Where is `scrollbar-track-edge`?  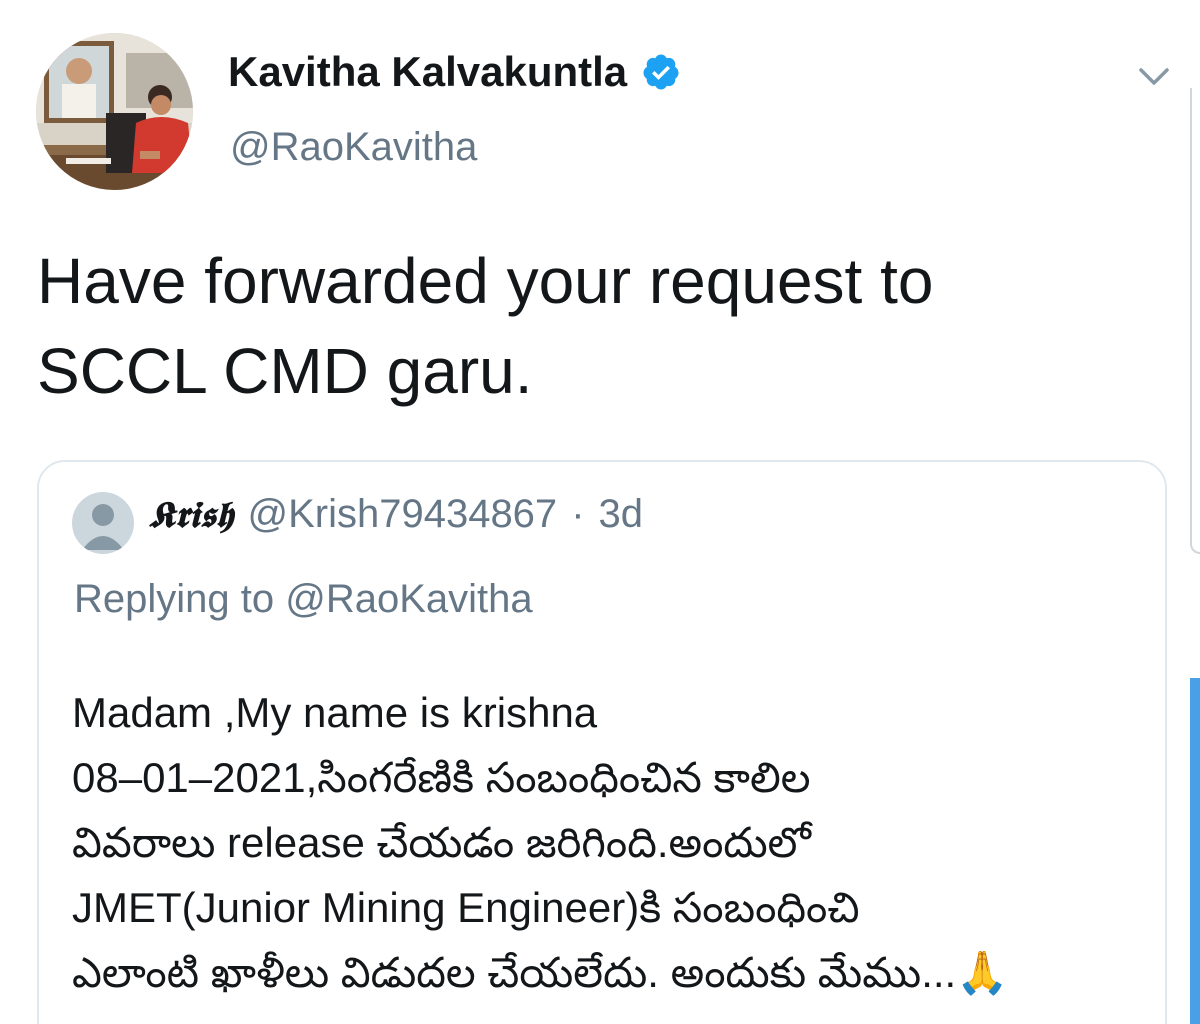 scrollbar-track-edge is located at coordinates (1195, 321).